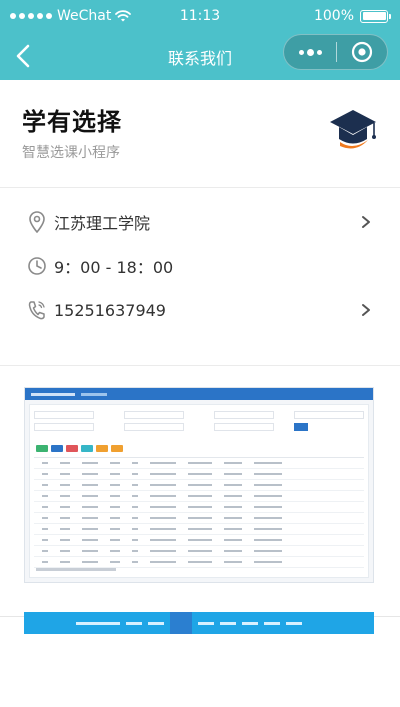  What do you see at coordinates (200, 16) in the screenshot?
I see `status-bar: WeChat 11:13 100%` at bounding box center [200, 16].